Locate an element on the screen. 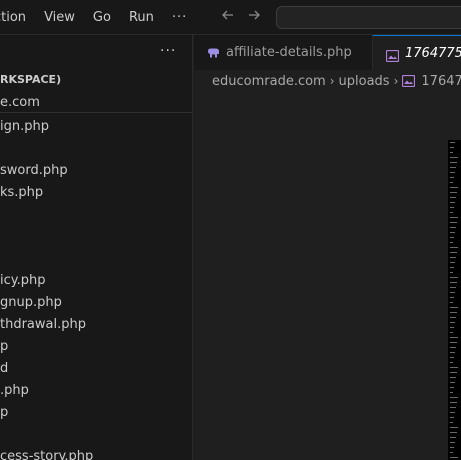 The height and width of the screenshot is (460, 461). breadcrumb-item: educomrade.com is located at coordinates (269, 81).